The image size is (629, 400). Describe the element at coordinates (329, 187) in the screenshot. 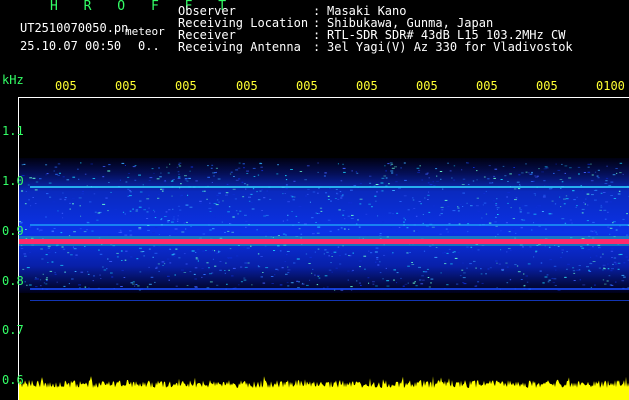

I see `line-0.99` at that location.